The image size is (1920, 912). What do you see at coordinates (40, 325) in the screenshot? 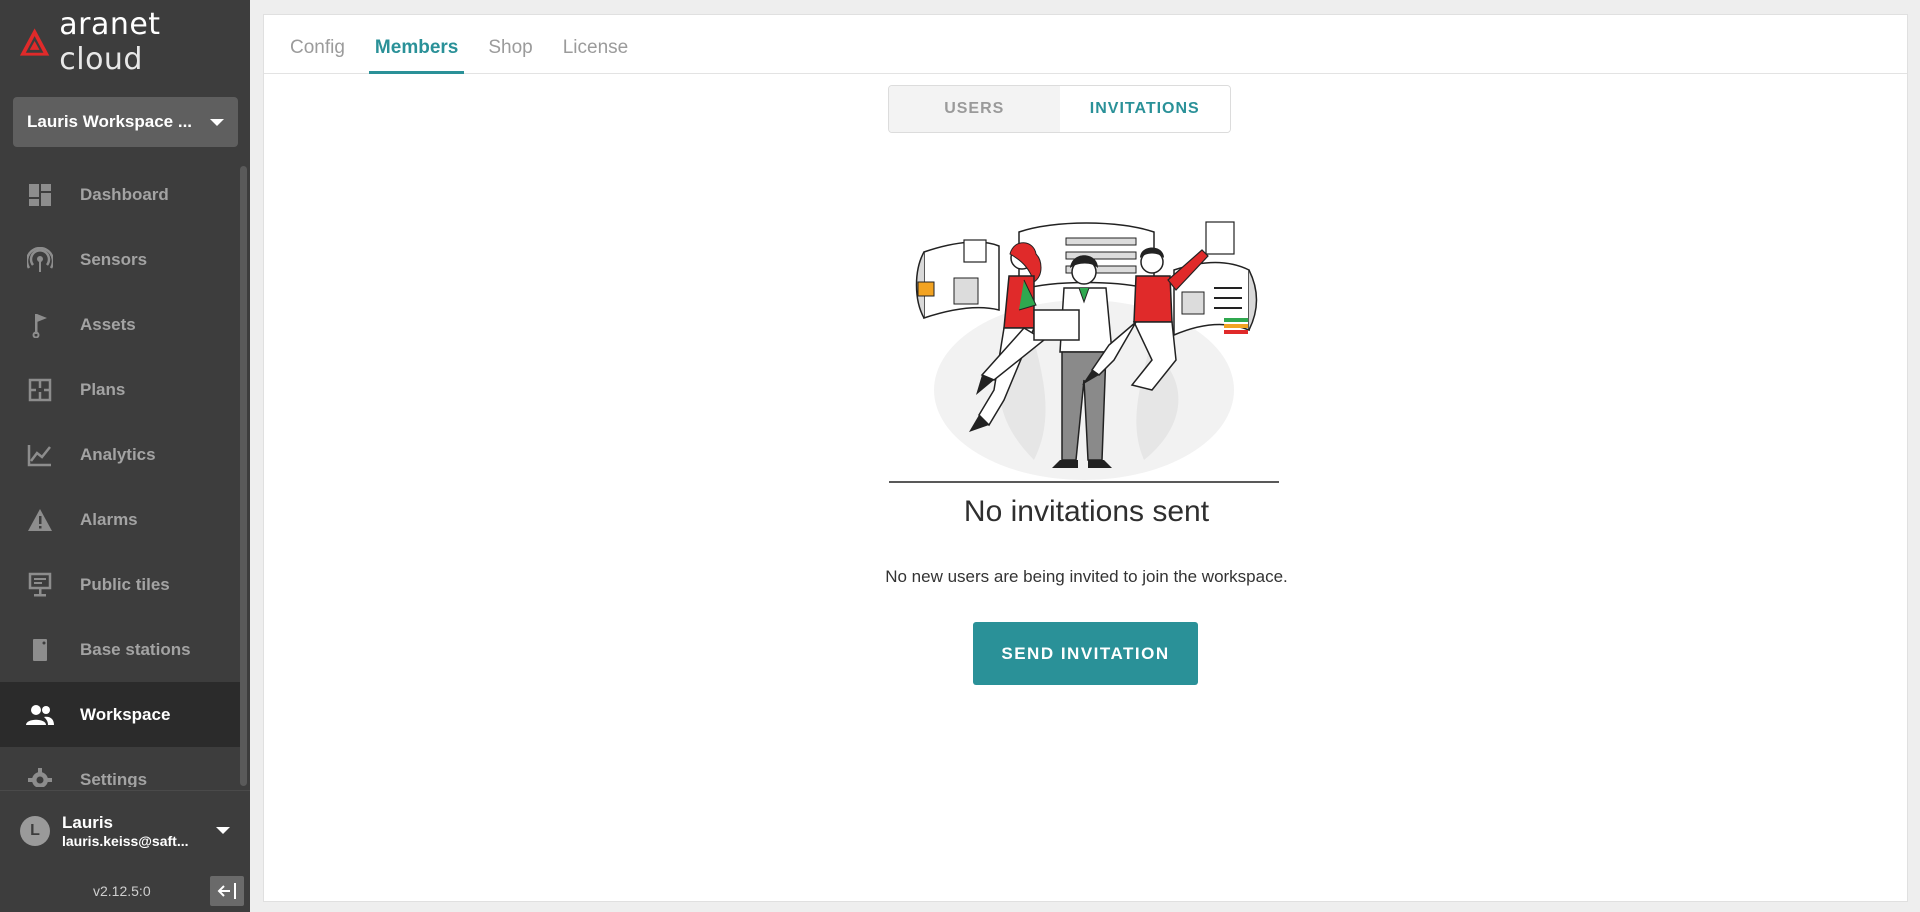
I see `flag-icon` at bounding box center [40, 325].